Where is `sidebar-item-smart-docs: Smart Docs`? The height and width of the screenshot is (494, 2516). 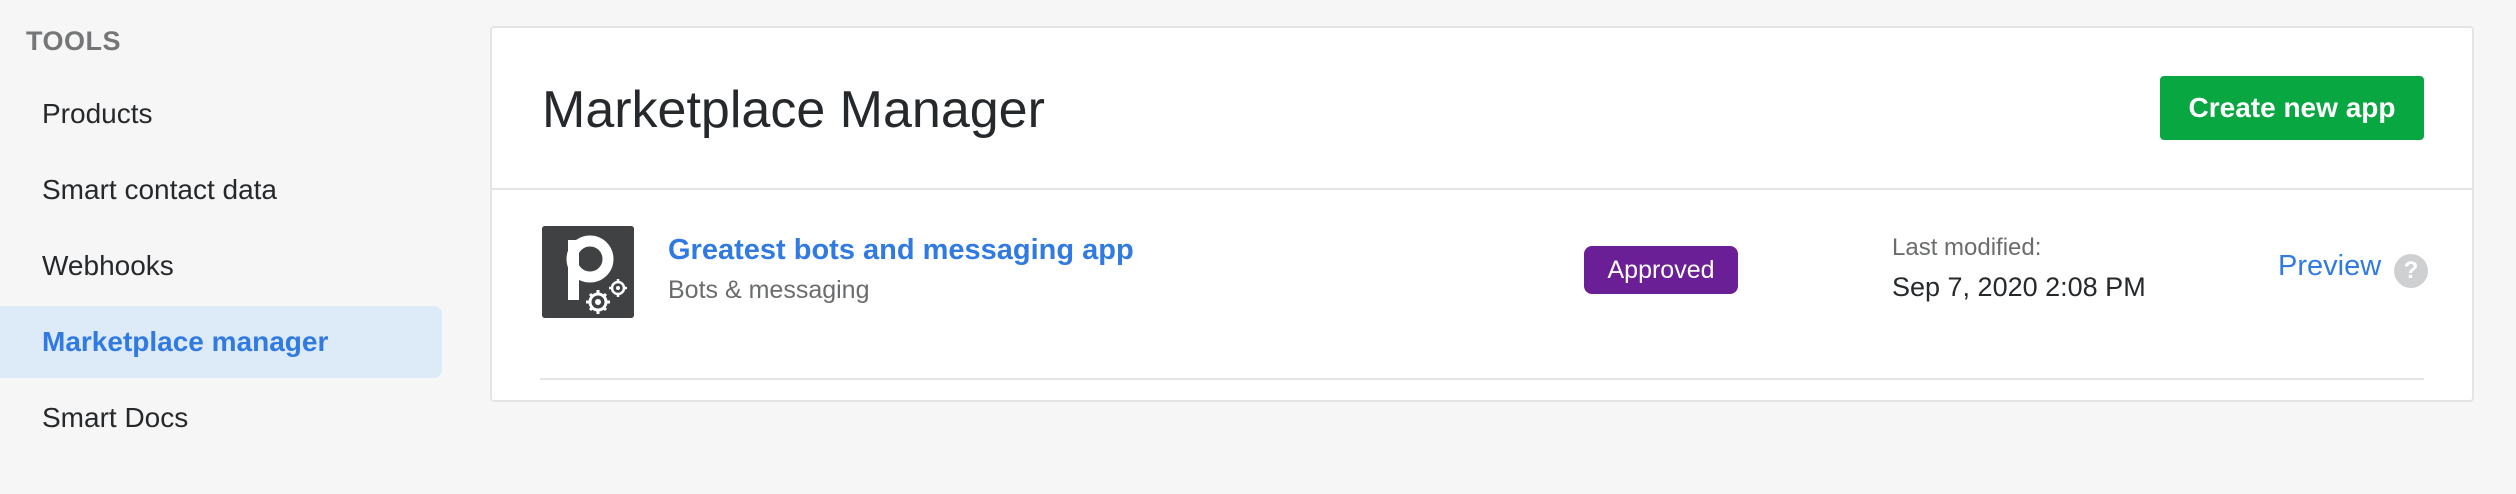 sidebar-item-smart-docs: Smart Docs is located at coordinates (221, 418).